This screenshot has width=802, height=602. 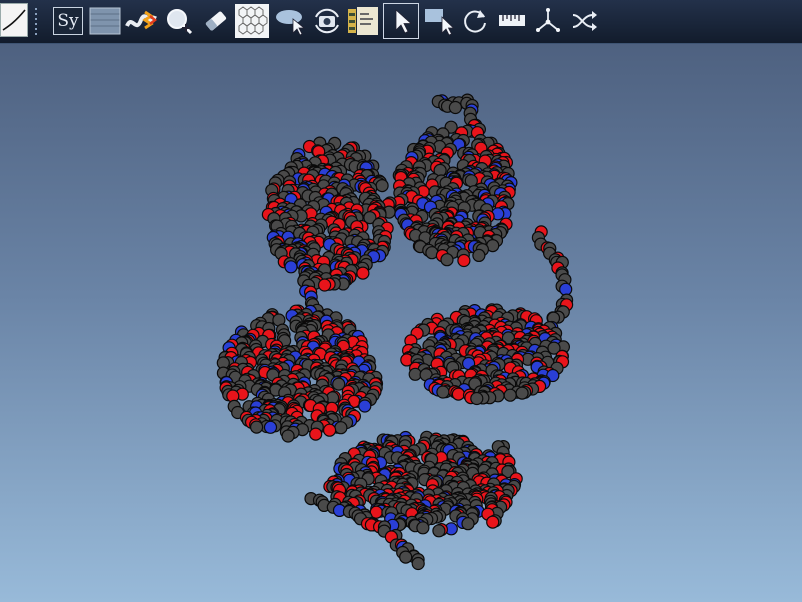 What do you see at coordinates (141, 21) in the screenshot?
I see `ribbon-icon` at bounding box center [141, 21].